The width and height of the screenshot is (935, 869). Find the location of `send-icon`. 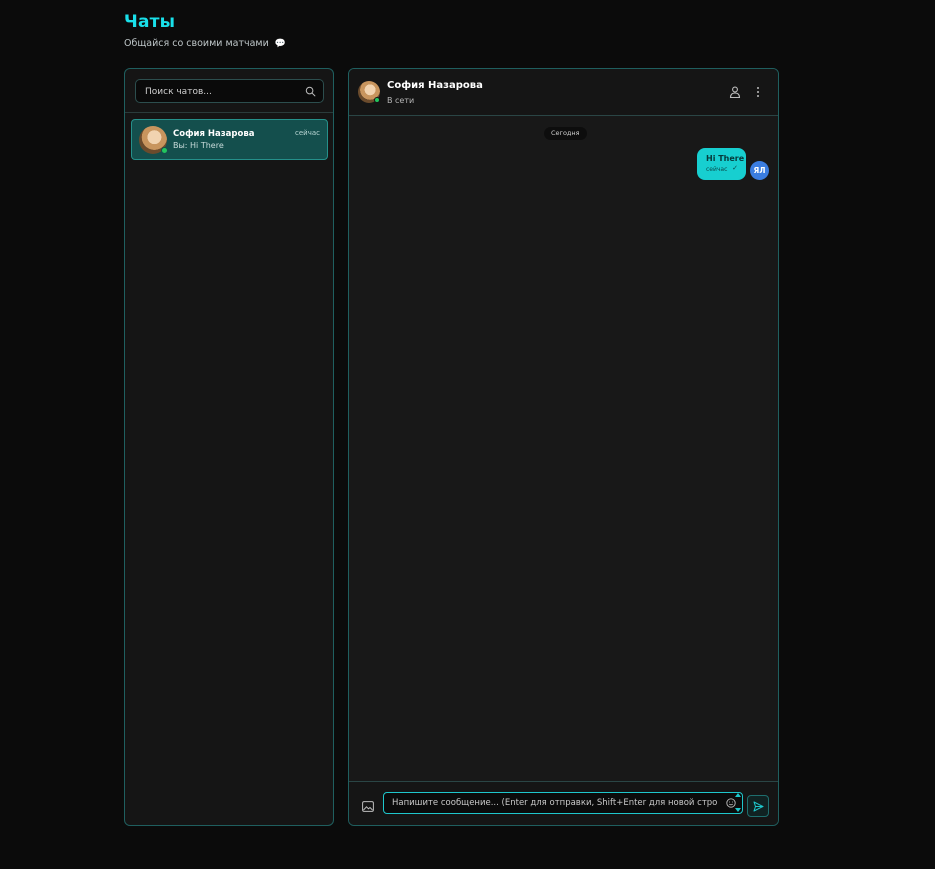

send-icon is located at coordinates (758, 806).